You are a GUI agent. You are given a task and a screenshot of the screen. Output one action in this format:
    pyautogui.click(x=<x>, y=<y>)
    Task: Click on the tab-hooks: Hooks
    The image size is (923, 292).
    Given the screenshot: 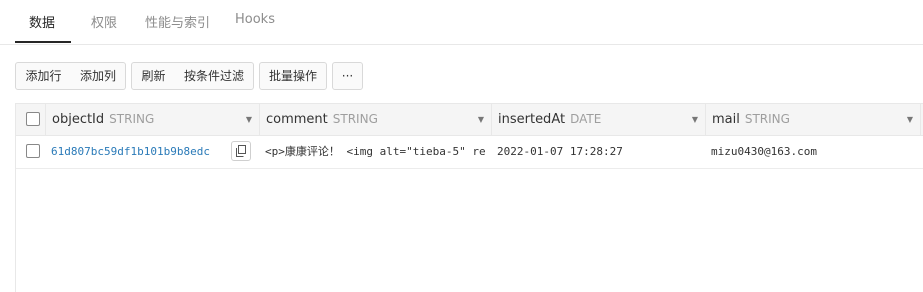 What is the action you would take?
    pyautogui.click(x=255, y=19)
    